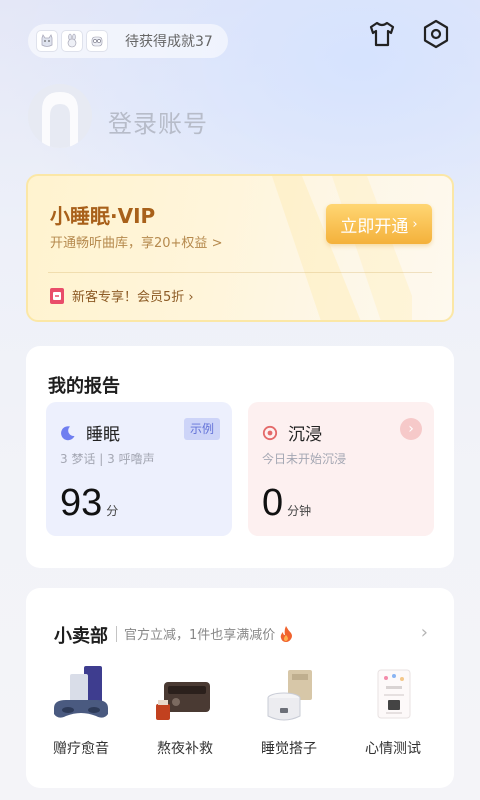 The image size is (480, 800). What do you see at coordinates (81, 749) in the screenshot?
I see `product-label: 赠疗愈音` at bounding box center [81, 749].